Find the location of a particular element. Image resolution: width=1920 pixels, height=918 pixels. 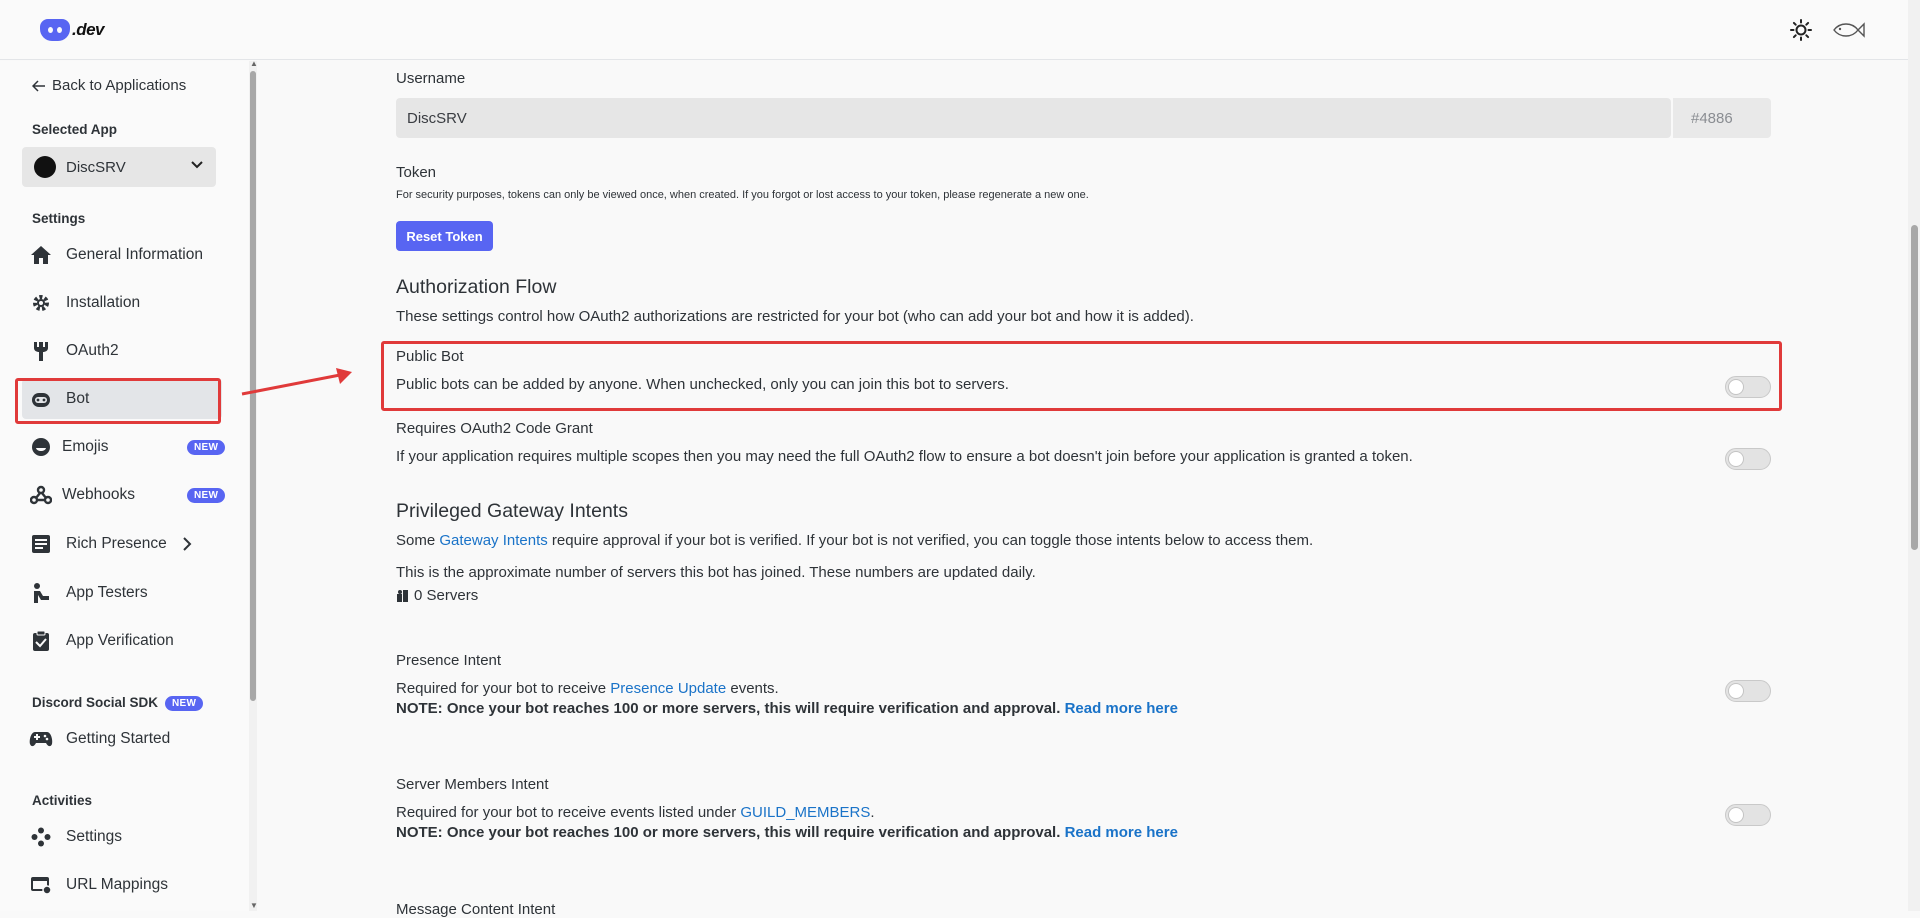

message-content-intent-label: Message Content Intent is located at coordinates (476, 909).